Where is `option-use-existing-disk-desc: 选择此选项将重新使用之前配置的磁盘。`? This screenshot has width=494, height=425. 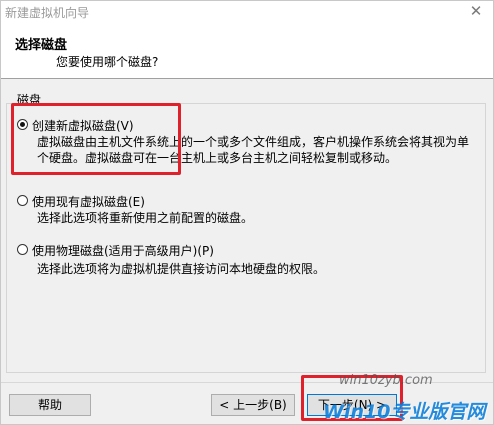
option-use-existing-disk-desc: 选择此选项将重新使用之前配置的磁盘。 is located at coordinates (145, 218).